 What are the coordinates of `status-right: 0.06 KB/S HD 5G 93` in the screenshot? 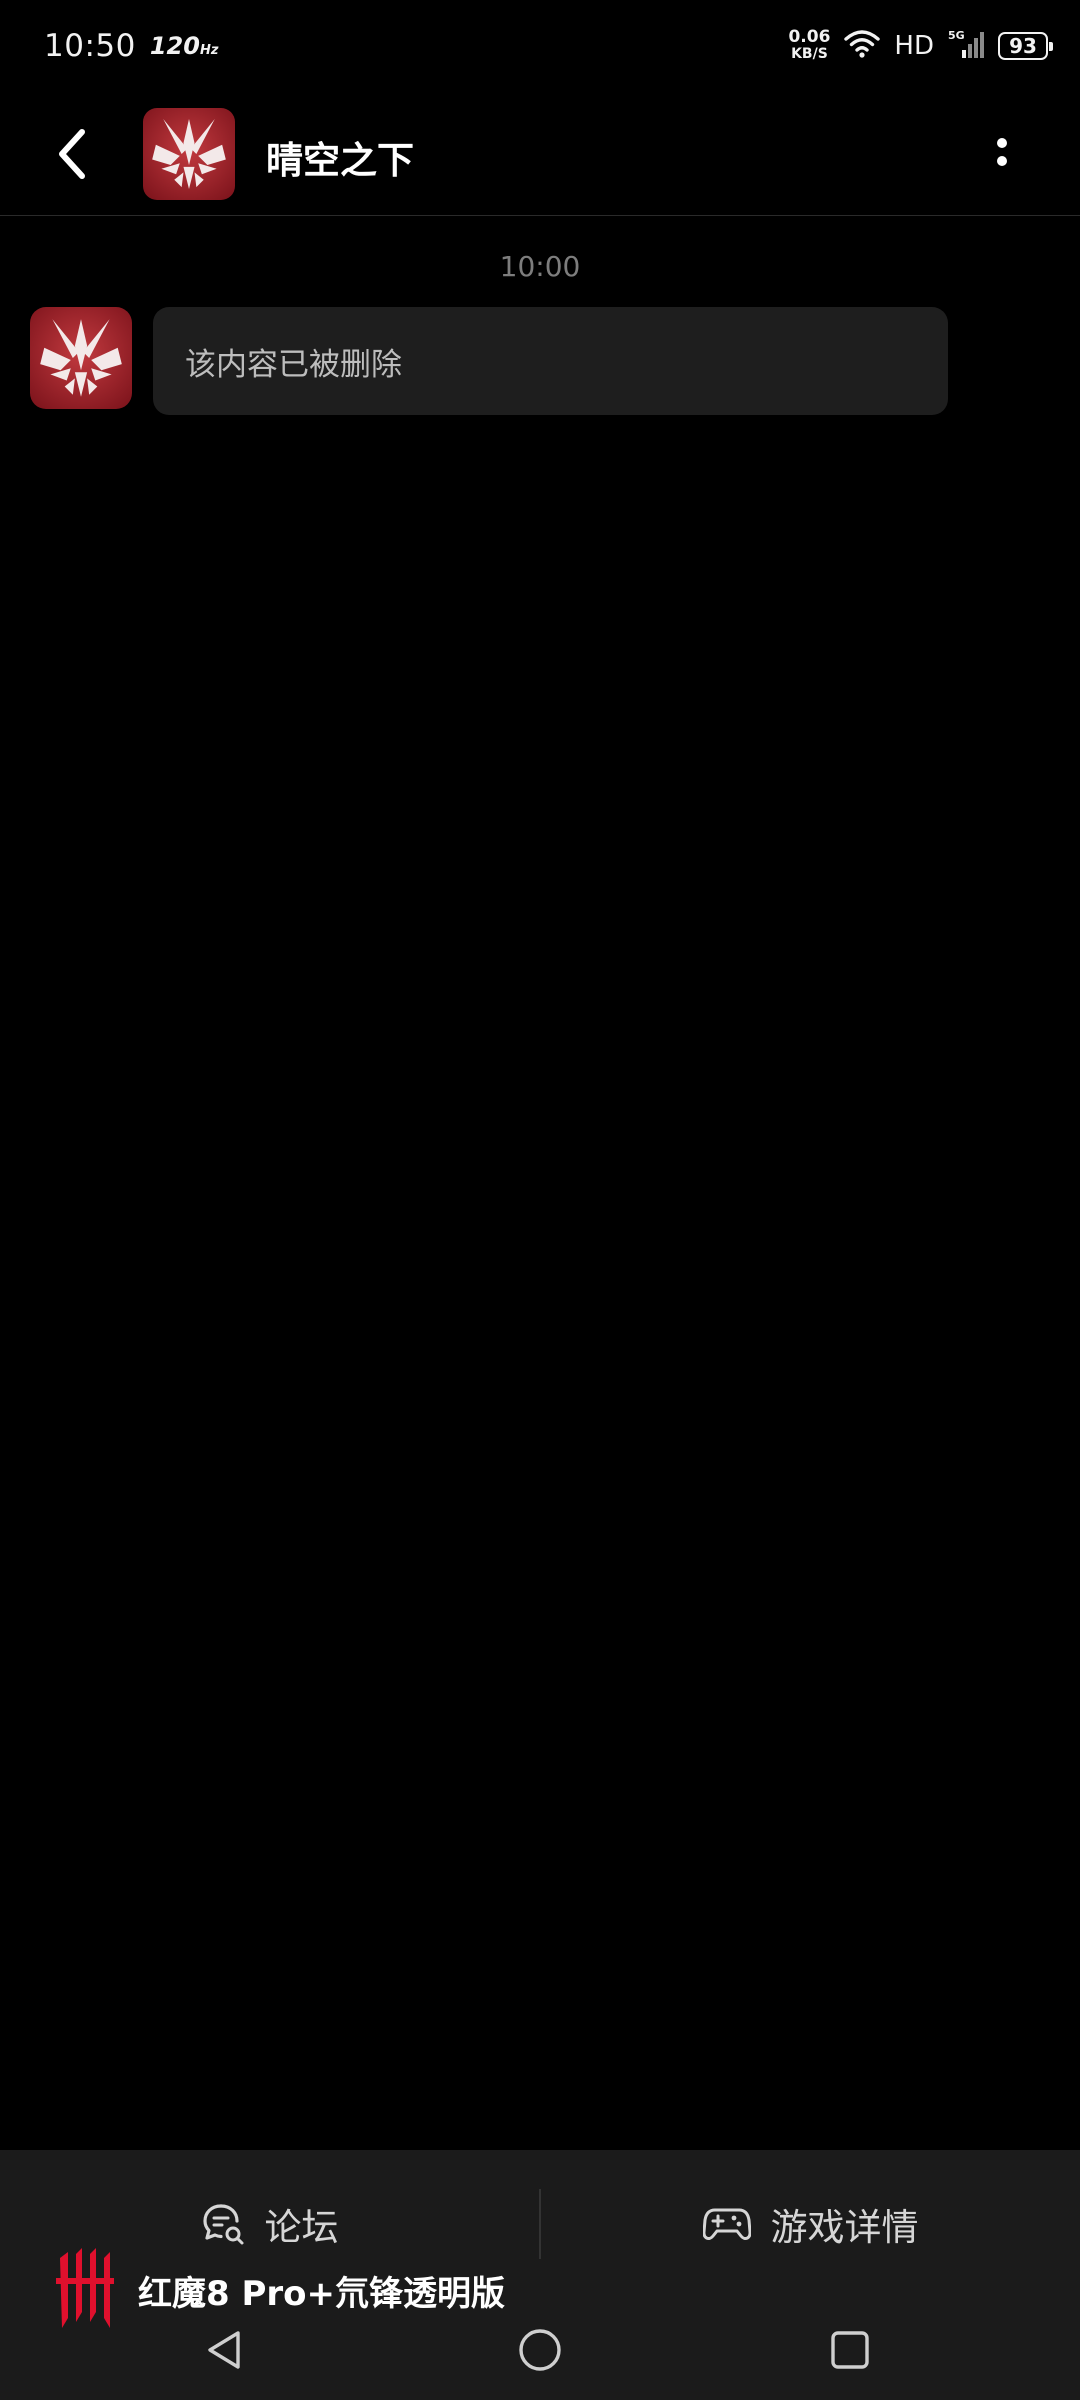 It's located at (920, 46).